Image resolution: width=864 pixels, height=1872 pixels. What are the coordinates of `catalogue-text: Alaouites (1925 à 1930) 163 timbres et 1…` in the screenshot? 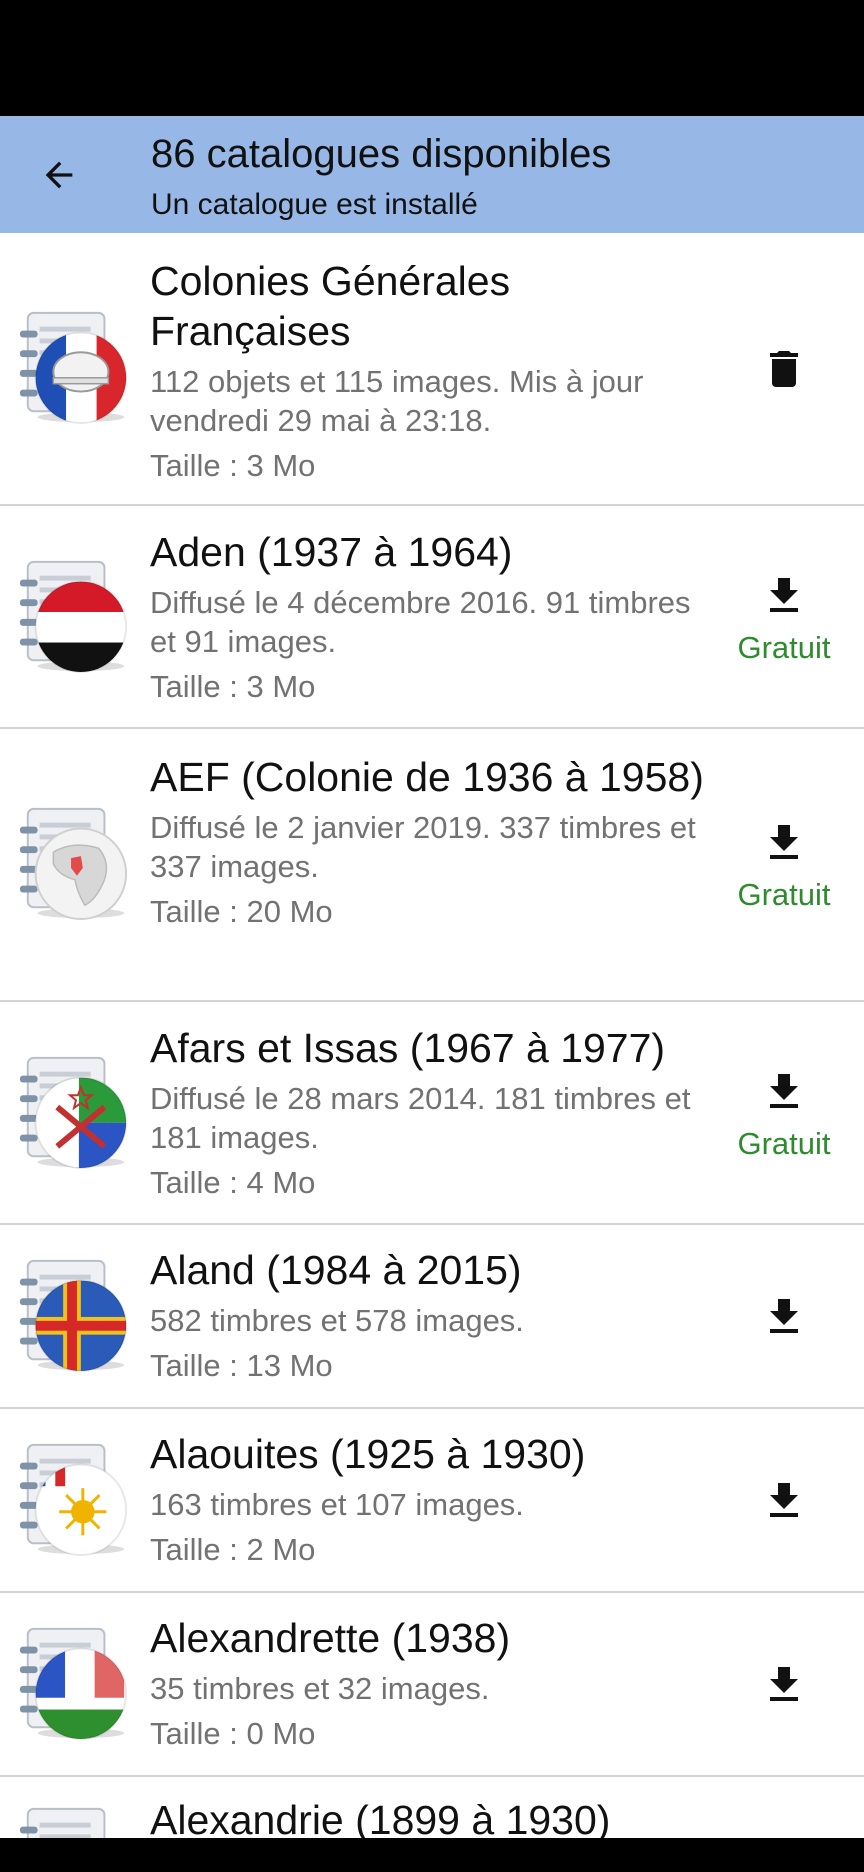 It's located at (435, 1499).